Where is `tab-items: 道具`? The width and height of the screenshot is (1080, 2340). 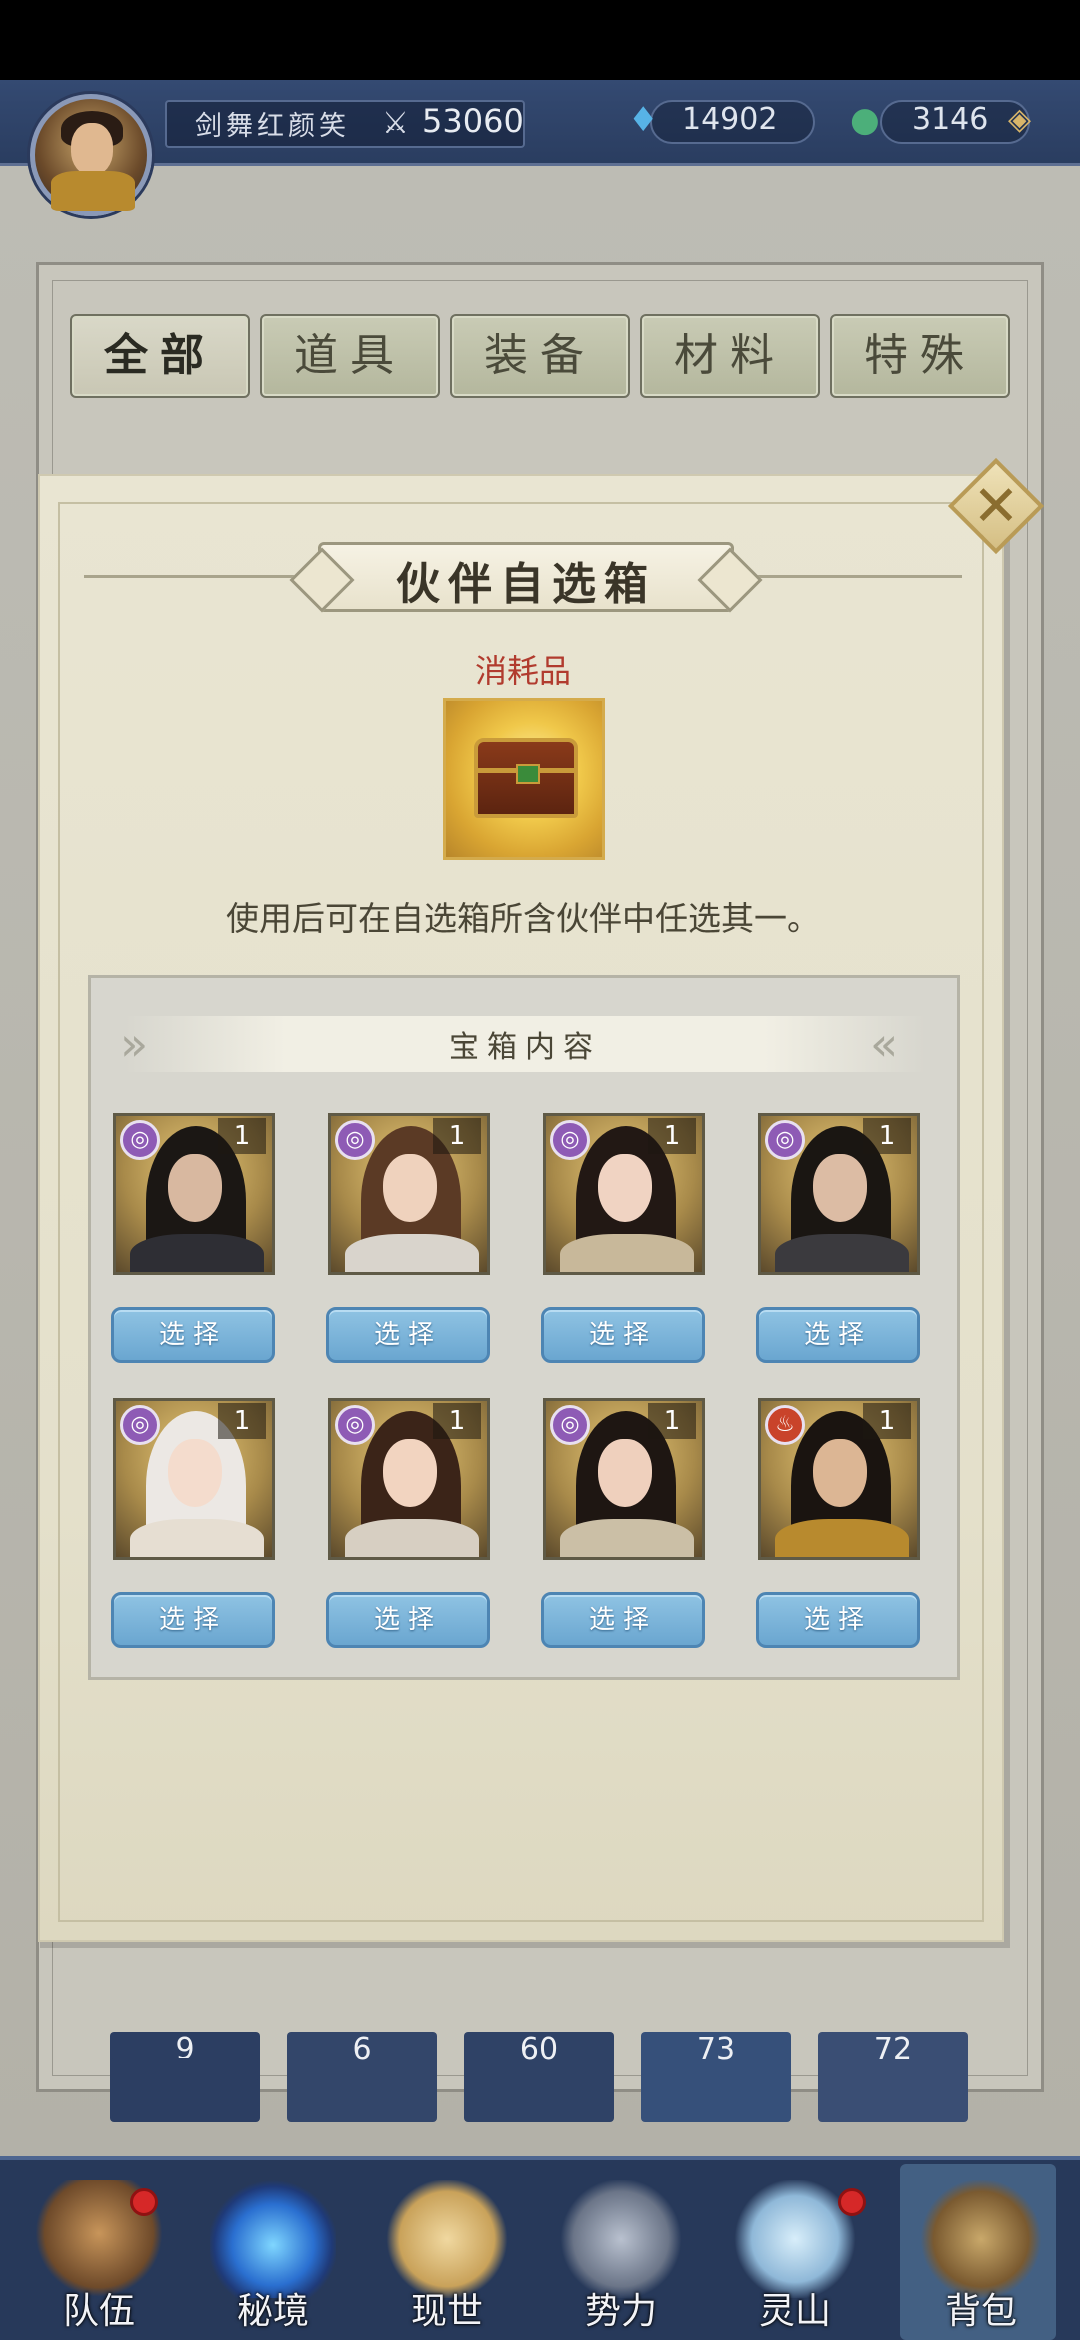 tab-items: 道具 is located at coordinates (350, 356).